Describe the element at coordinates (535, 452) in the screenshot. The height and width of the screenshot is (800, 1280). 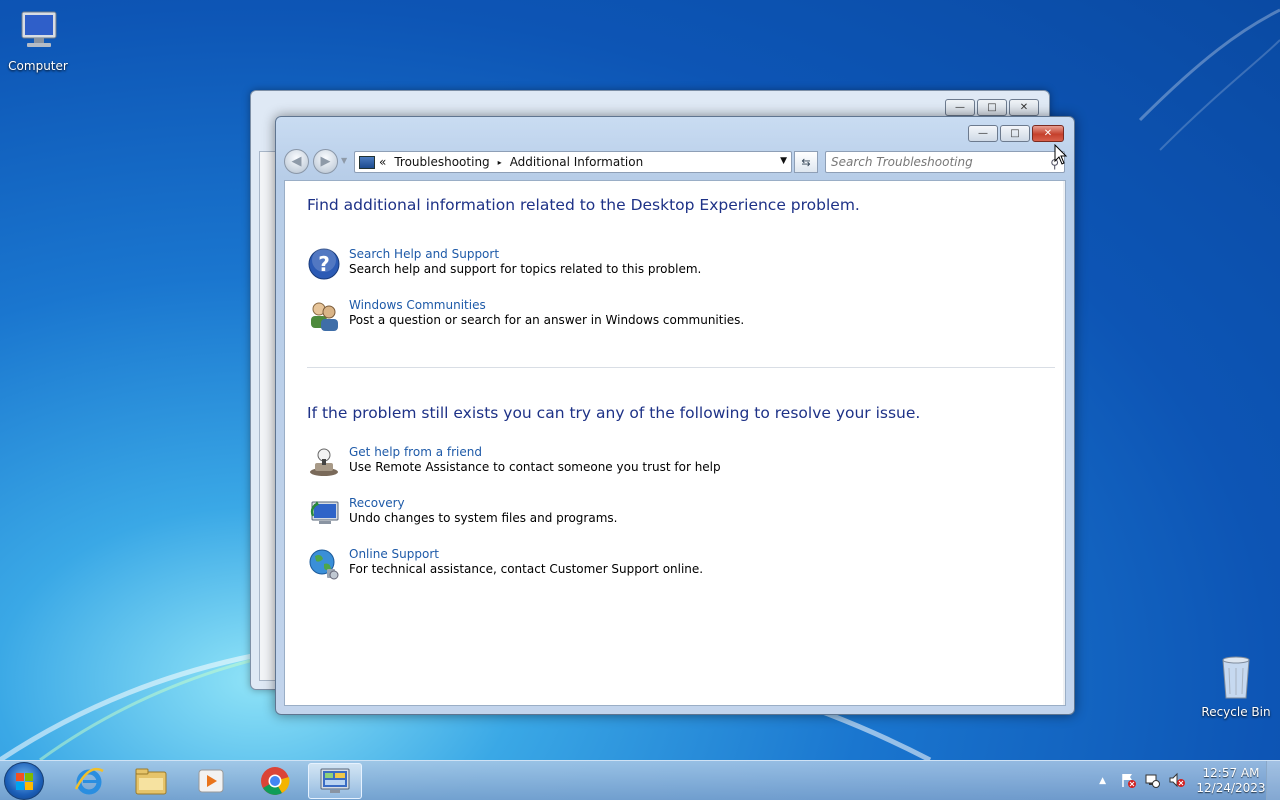
I see `get-help-from-friend-link: Get help from a friend` at that location.